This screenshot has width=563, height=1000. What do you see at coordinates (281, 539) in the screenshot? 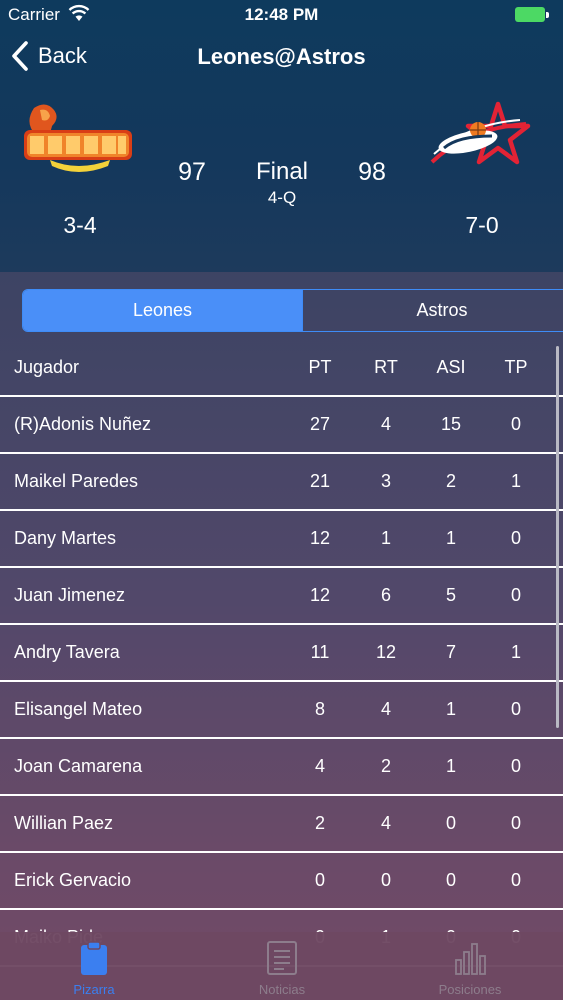
I see `table-row: Dany Martes 12 1 1 0` at bounding box center [281, 539].